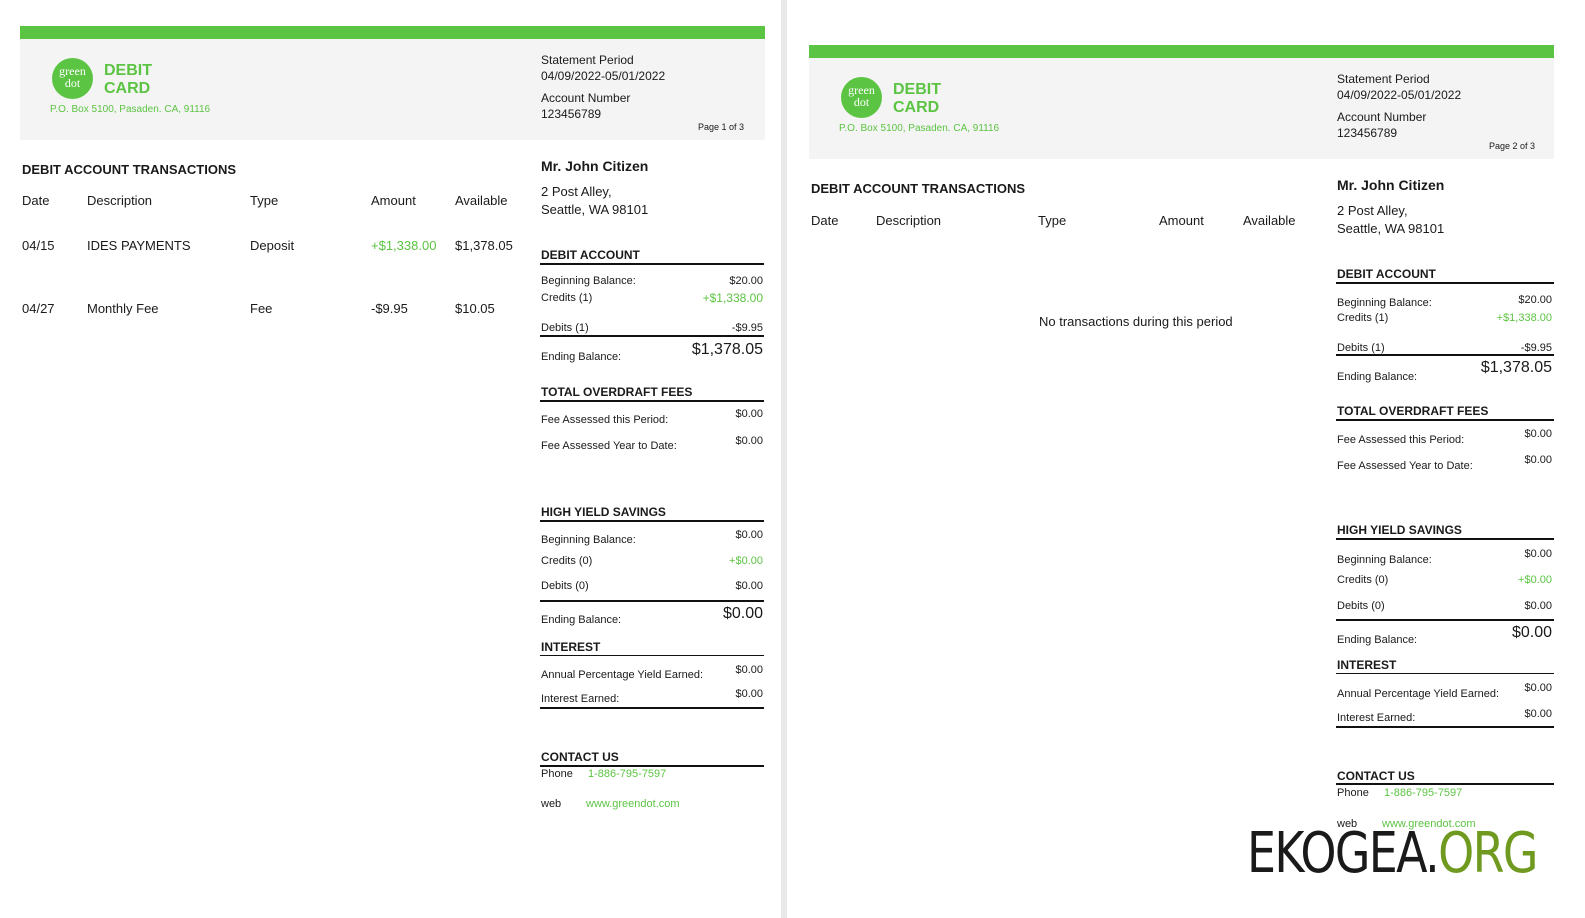 Image resolution: width=1585 pixels, height=918 pixels. What do you see at coordinates (1377, 377) in the screenshot?
I see `debit-ending-label: Ending Balance:` at bounding box center [1377, 377].